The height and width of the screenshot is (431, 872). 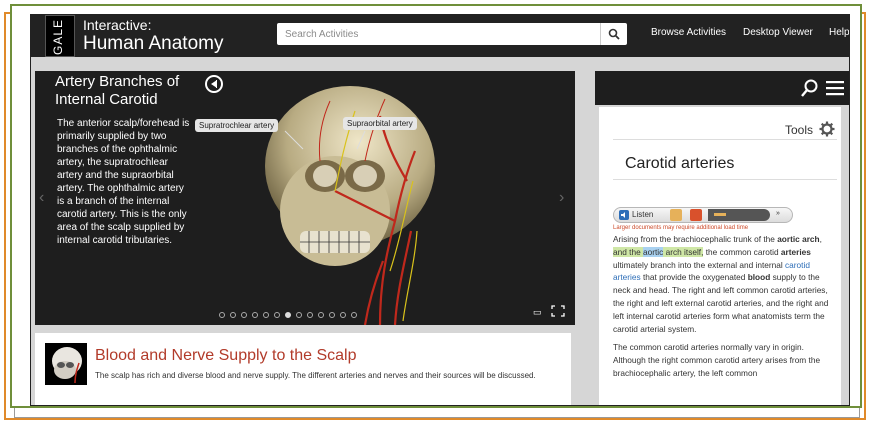 What do you see at coordinates (226, 356) in the screenshot?
I see `card-title: Blood and Nerve Supply to the Scalp` at bounding box center [226, 356].